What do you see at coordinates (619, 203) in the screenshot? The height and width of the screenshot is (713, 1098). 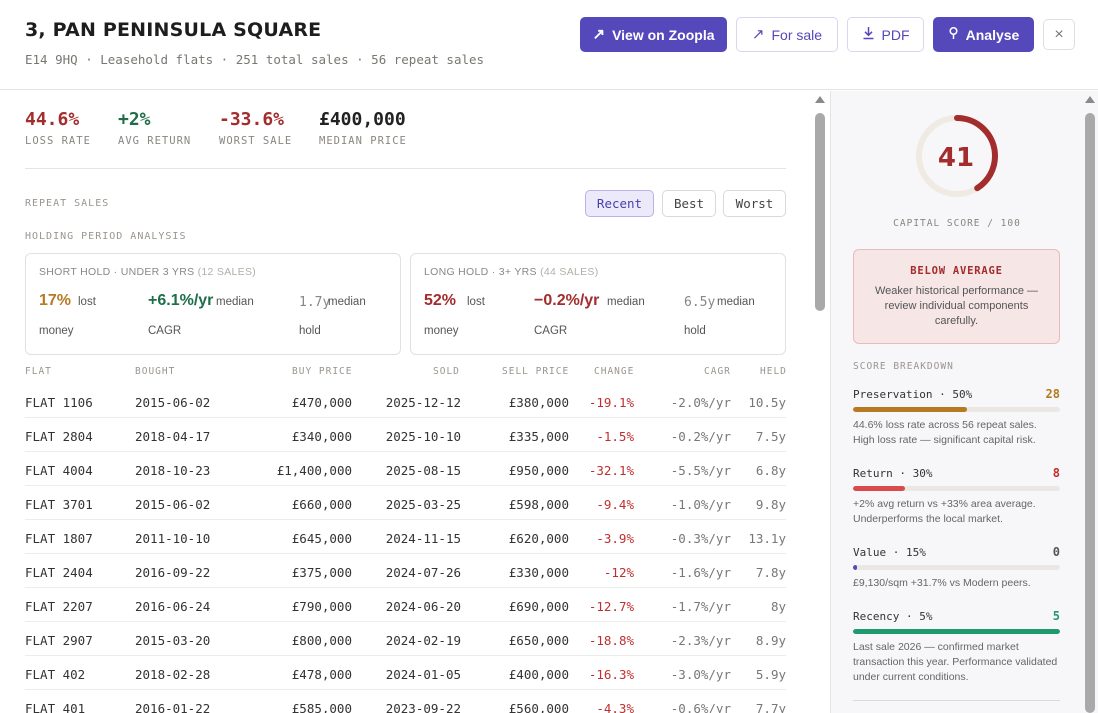 I see `toggle-recent: Recent` at bounding box center [619, 203].